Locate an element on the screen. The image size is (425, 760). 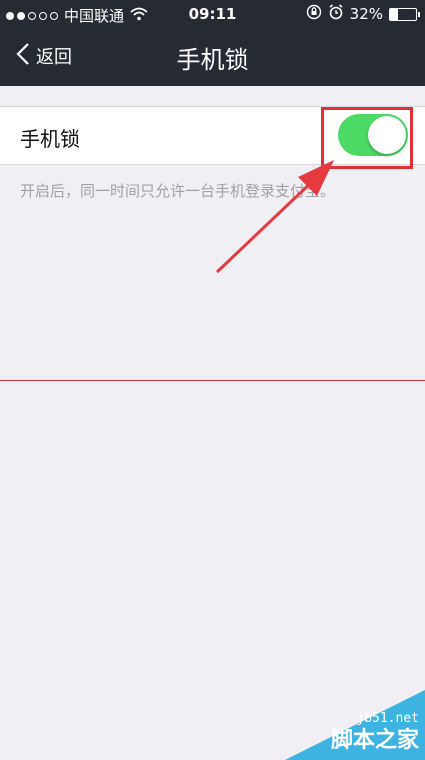
watermark-name: 脚本之家 is located at coordinates (374, 740).